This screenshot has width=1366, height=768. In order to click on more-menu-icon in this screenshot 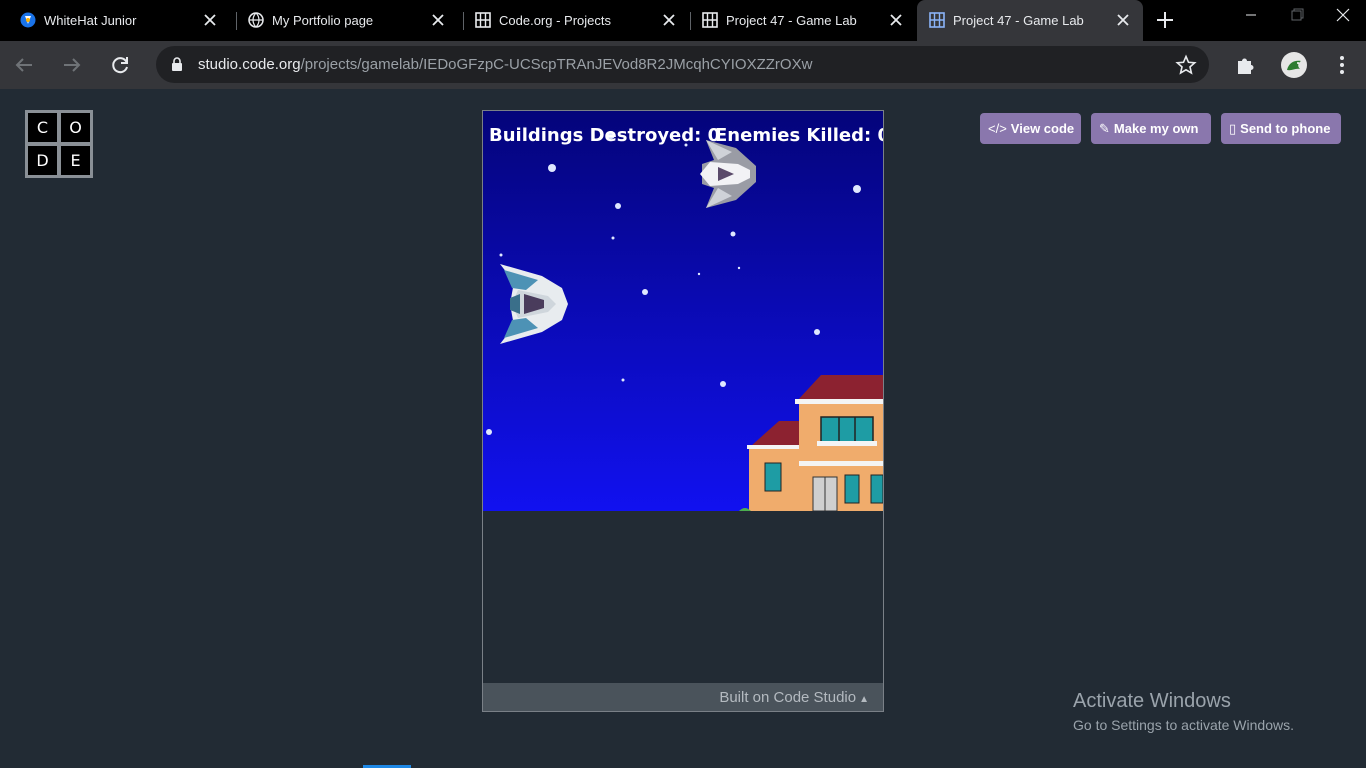, I will do `click(1342, 65)`.